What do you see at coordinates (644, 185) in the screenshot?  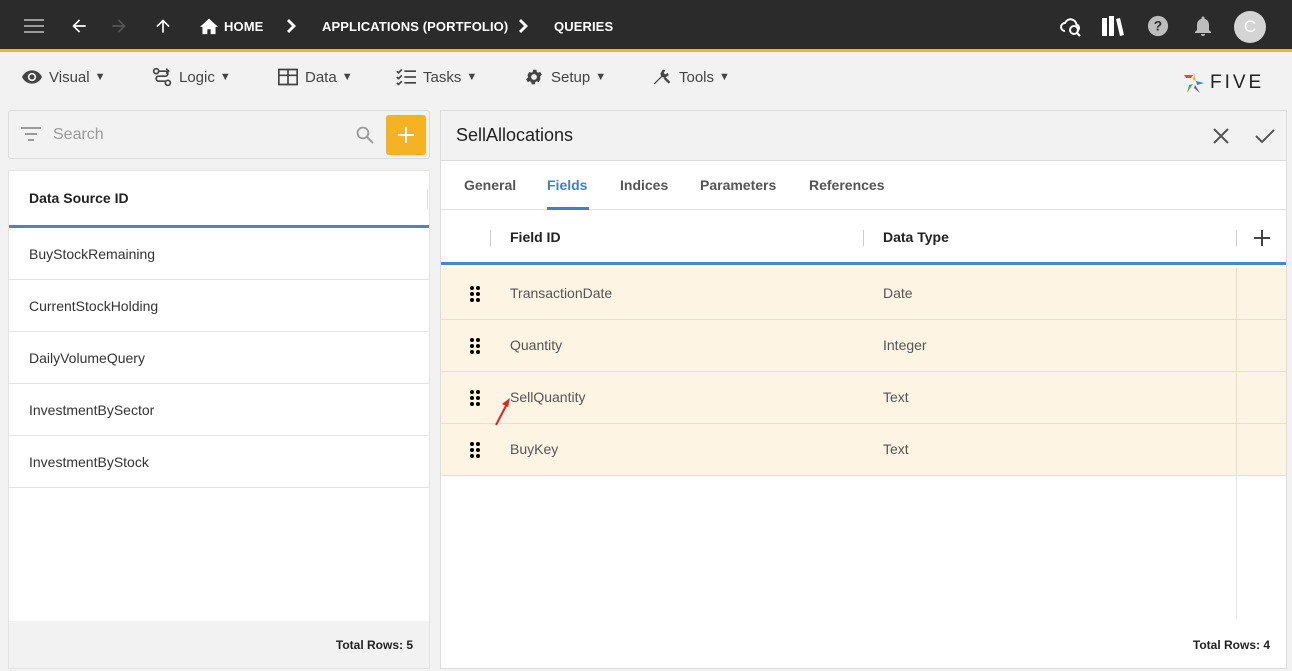 I see `tab-indices: Indices` at bounding box center [644, 185].